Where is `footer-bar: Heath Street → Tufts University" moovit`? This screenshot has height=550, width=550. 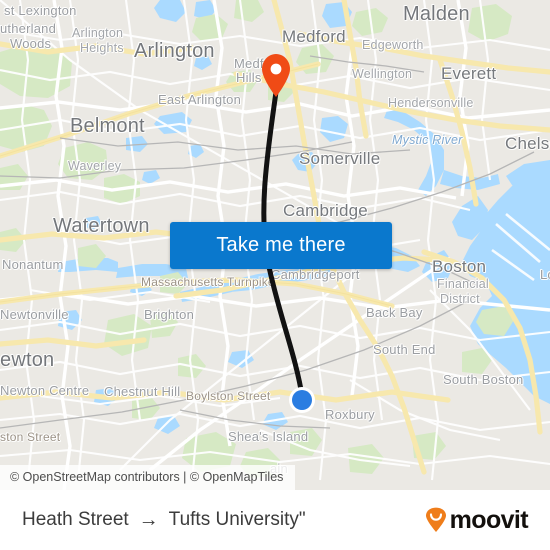 footer-bar: Heath Street → Tufts University" moovit is located at coordinates (275, 520).